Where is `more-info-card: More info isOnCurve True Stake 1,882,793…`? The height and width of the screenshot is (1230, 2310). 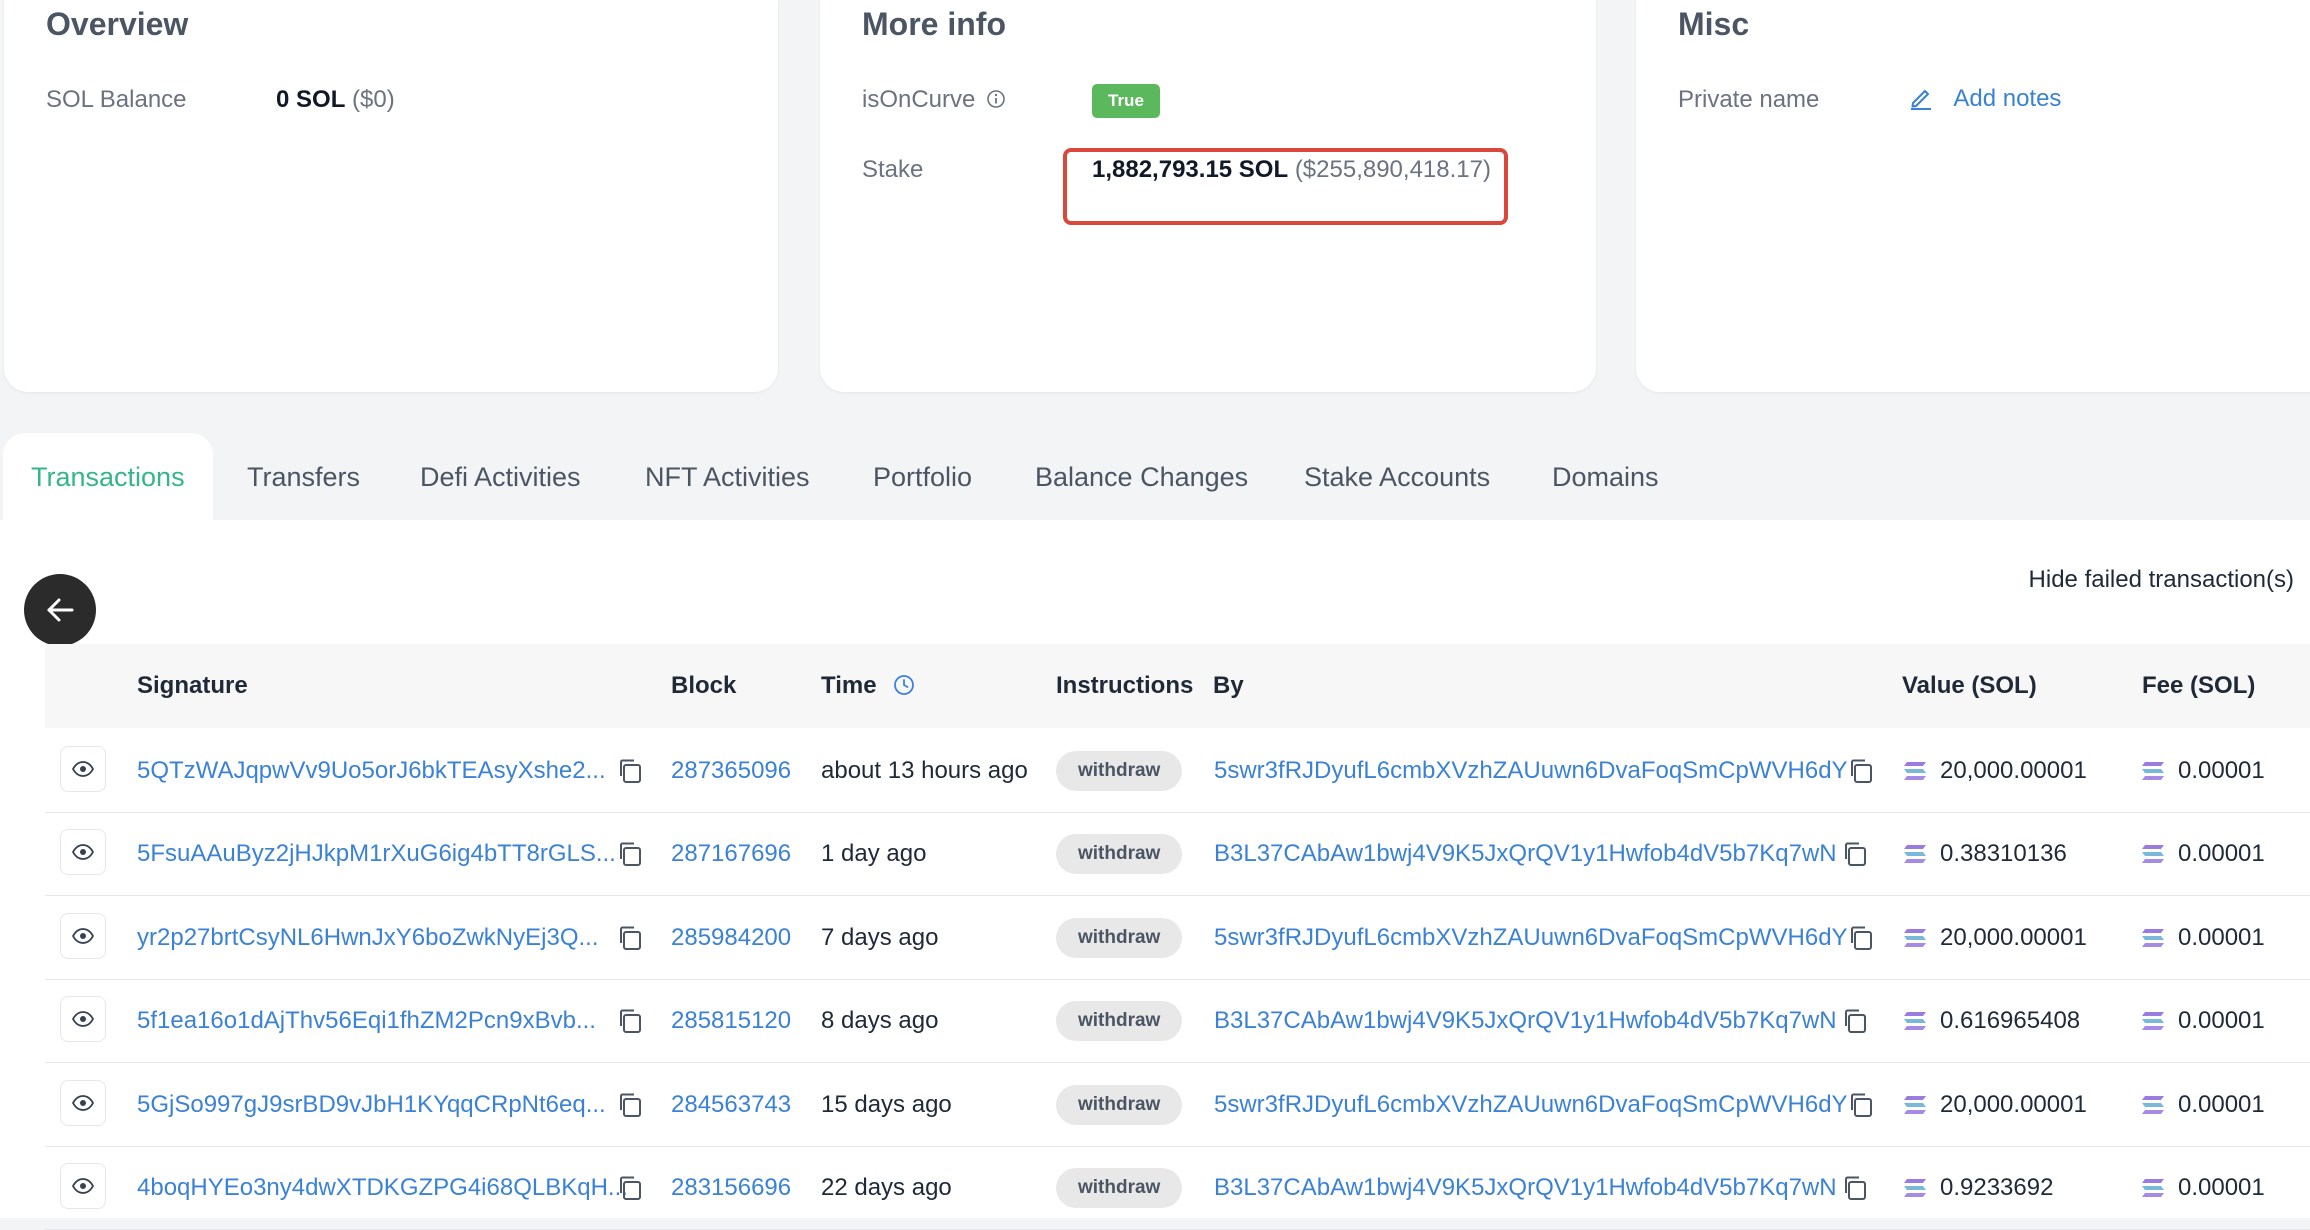
more-info-card: More info isOnCurve True Stake 1,882,793… is located at coordinates (1208, 196).